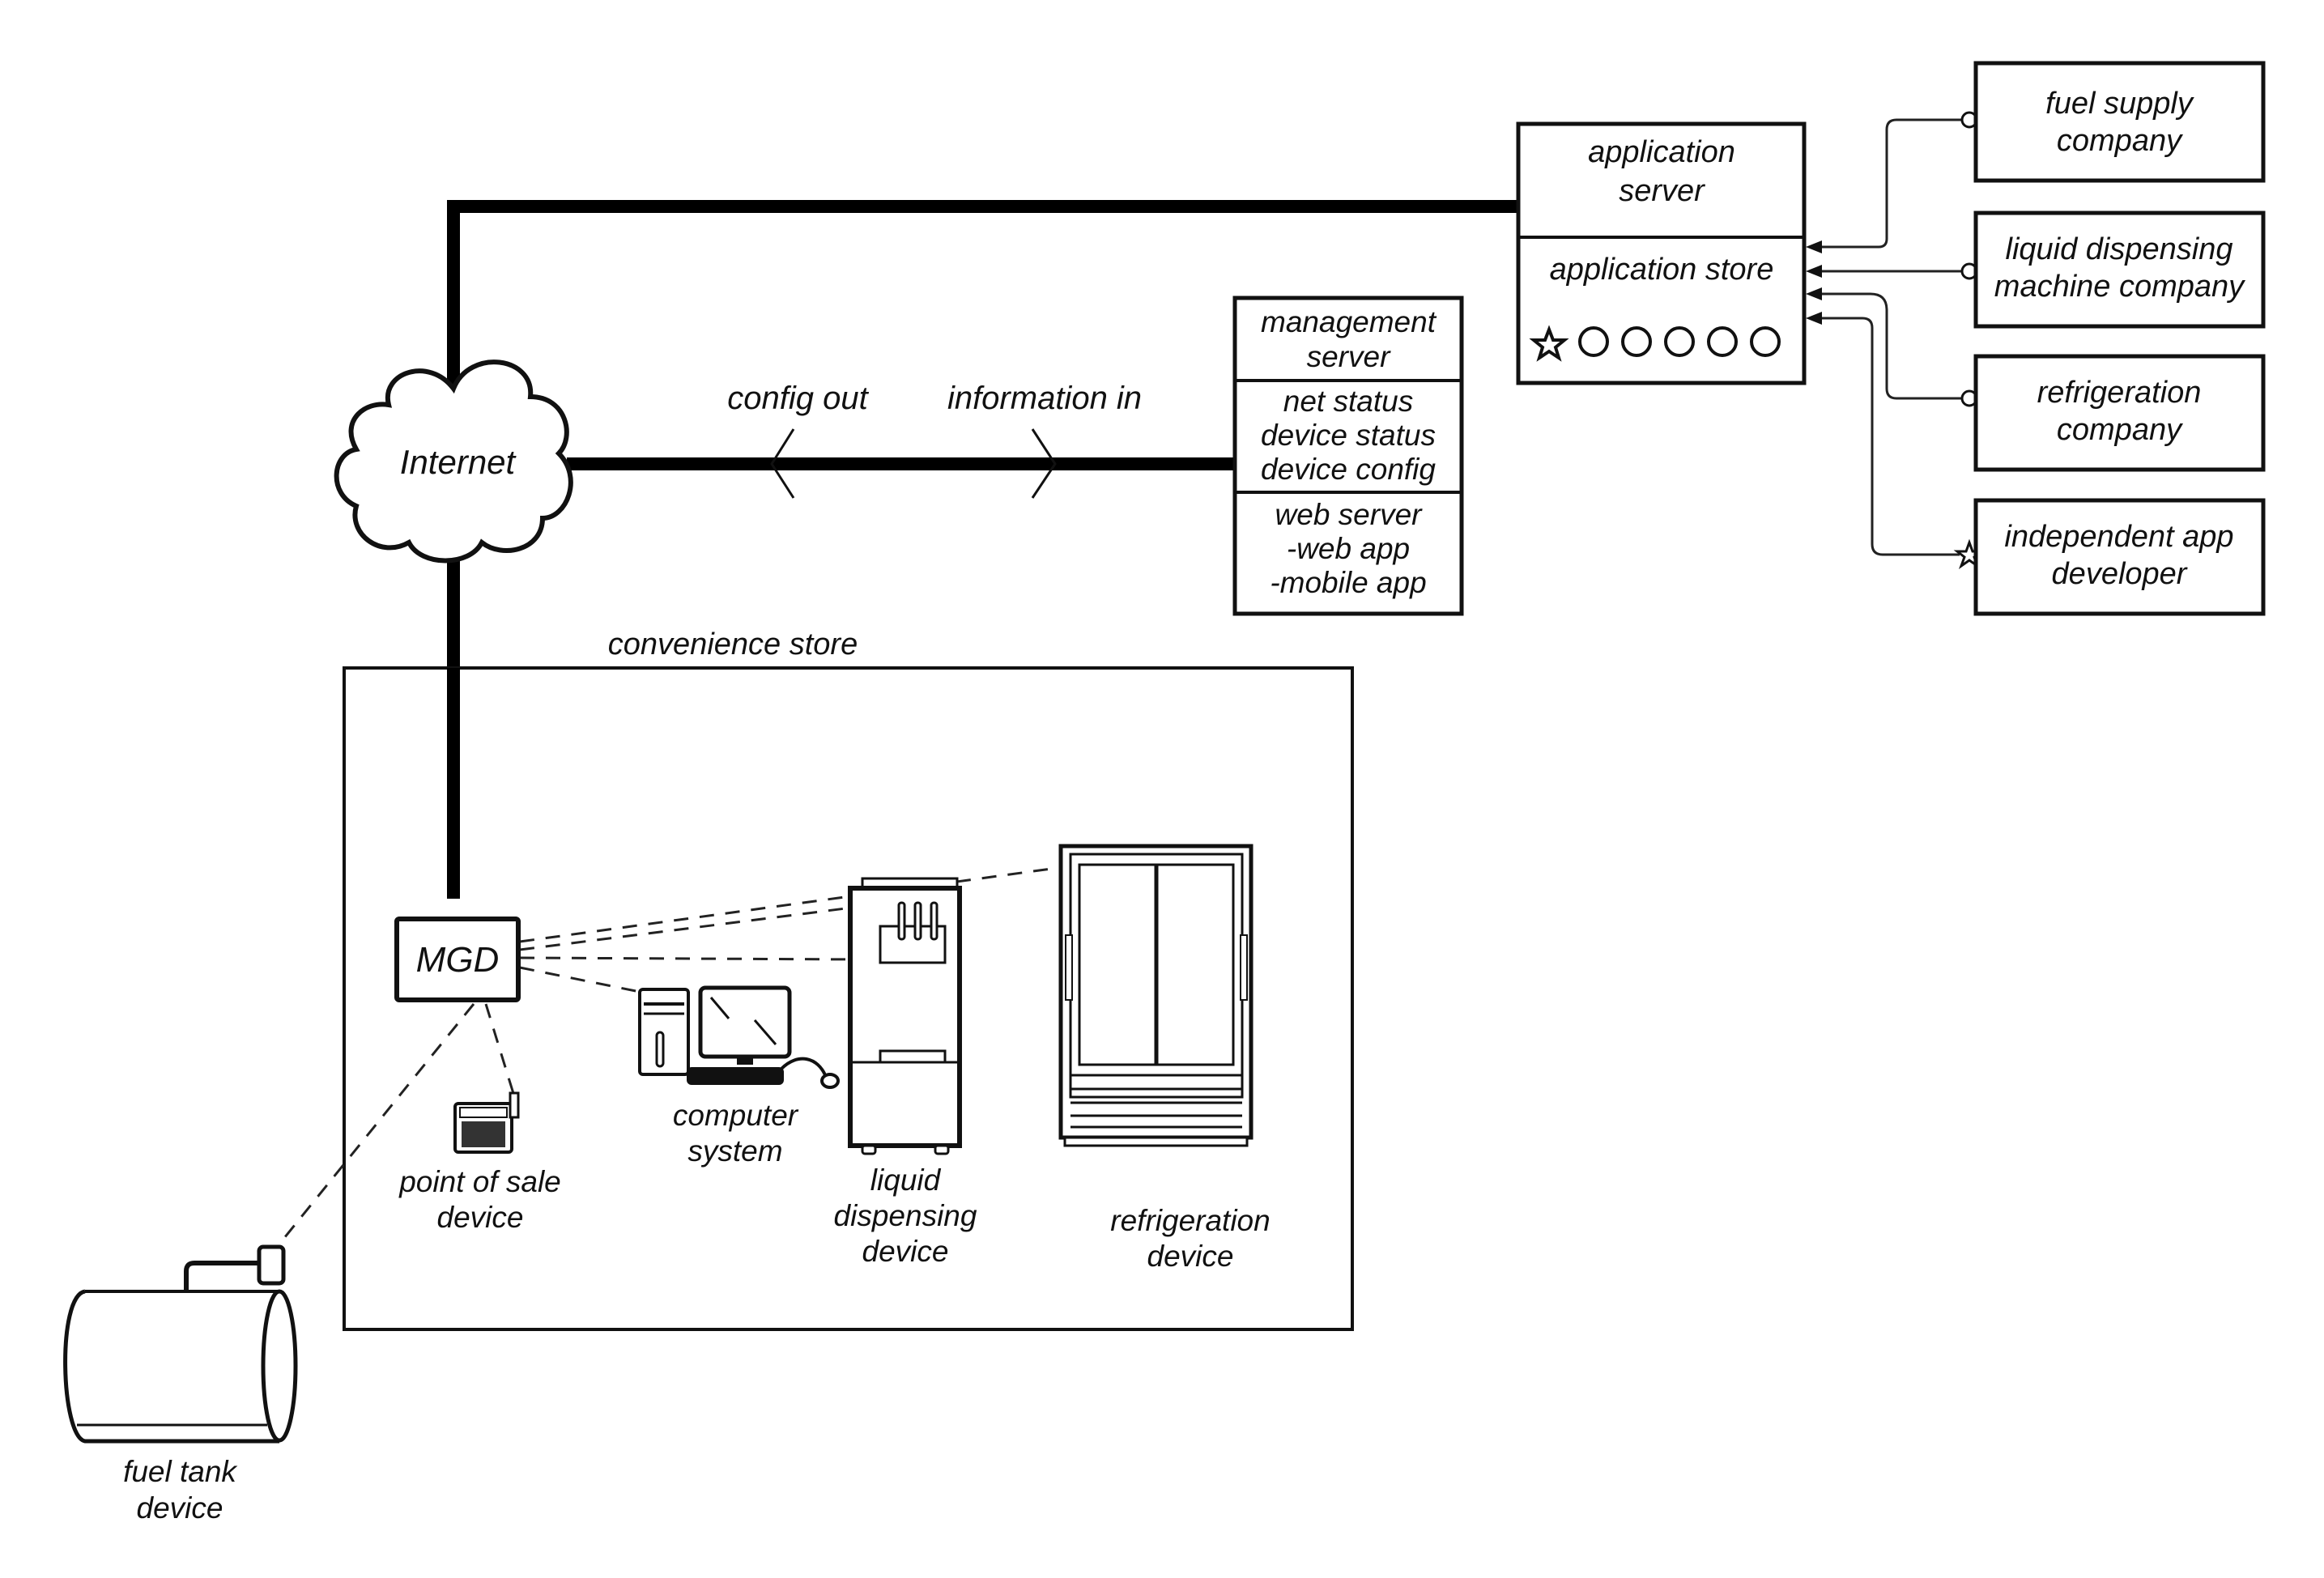 Image resolution: width=2324 pixels, height=1578 pixels. What do you see at coordinates (1190, 1220) in the screenshot?
I see `refrigeration-label-line1: refrigeration` at bounding box center [1190, 1220].